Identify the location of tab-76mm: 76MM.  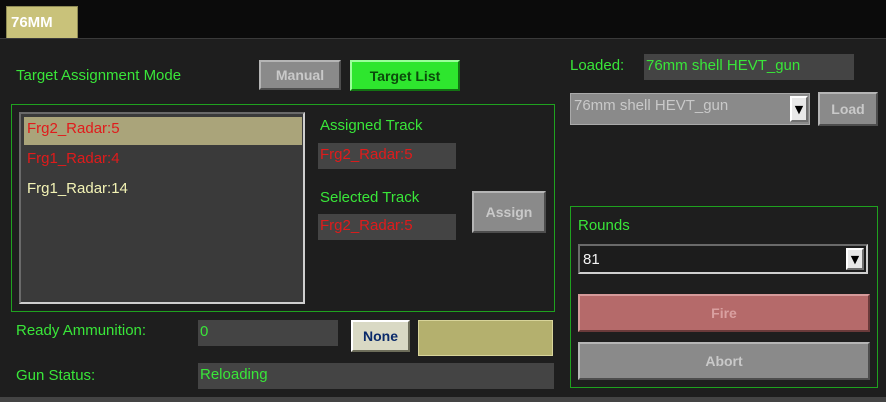
(42, 22).